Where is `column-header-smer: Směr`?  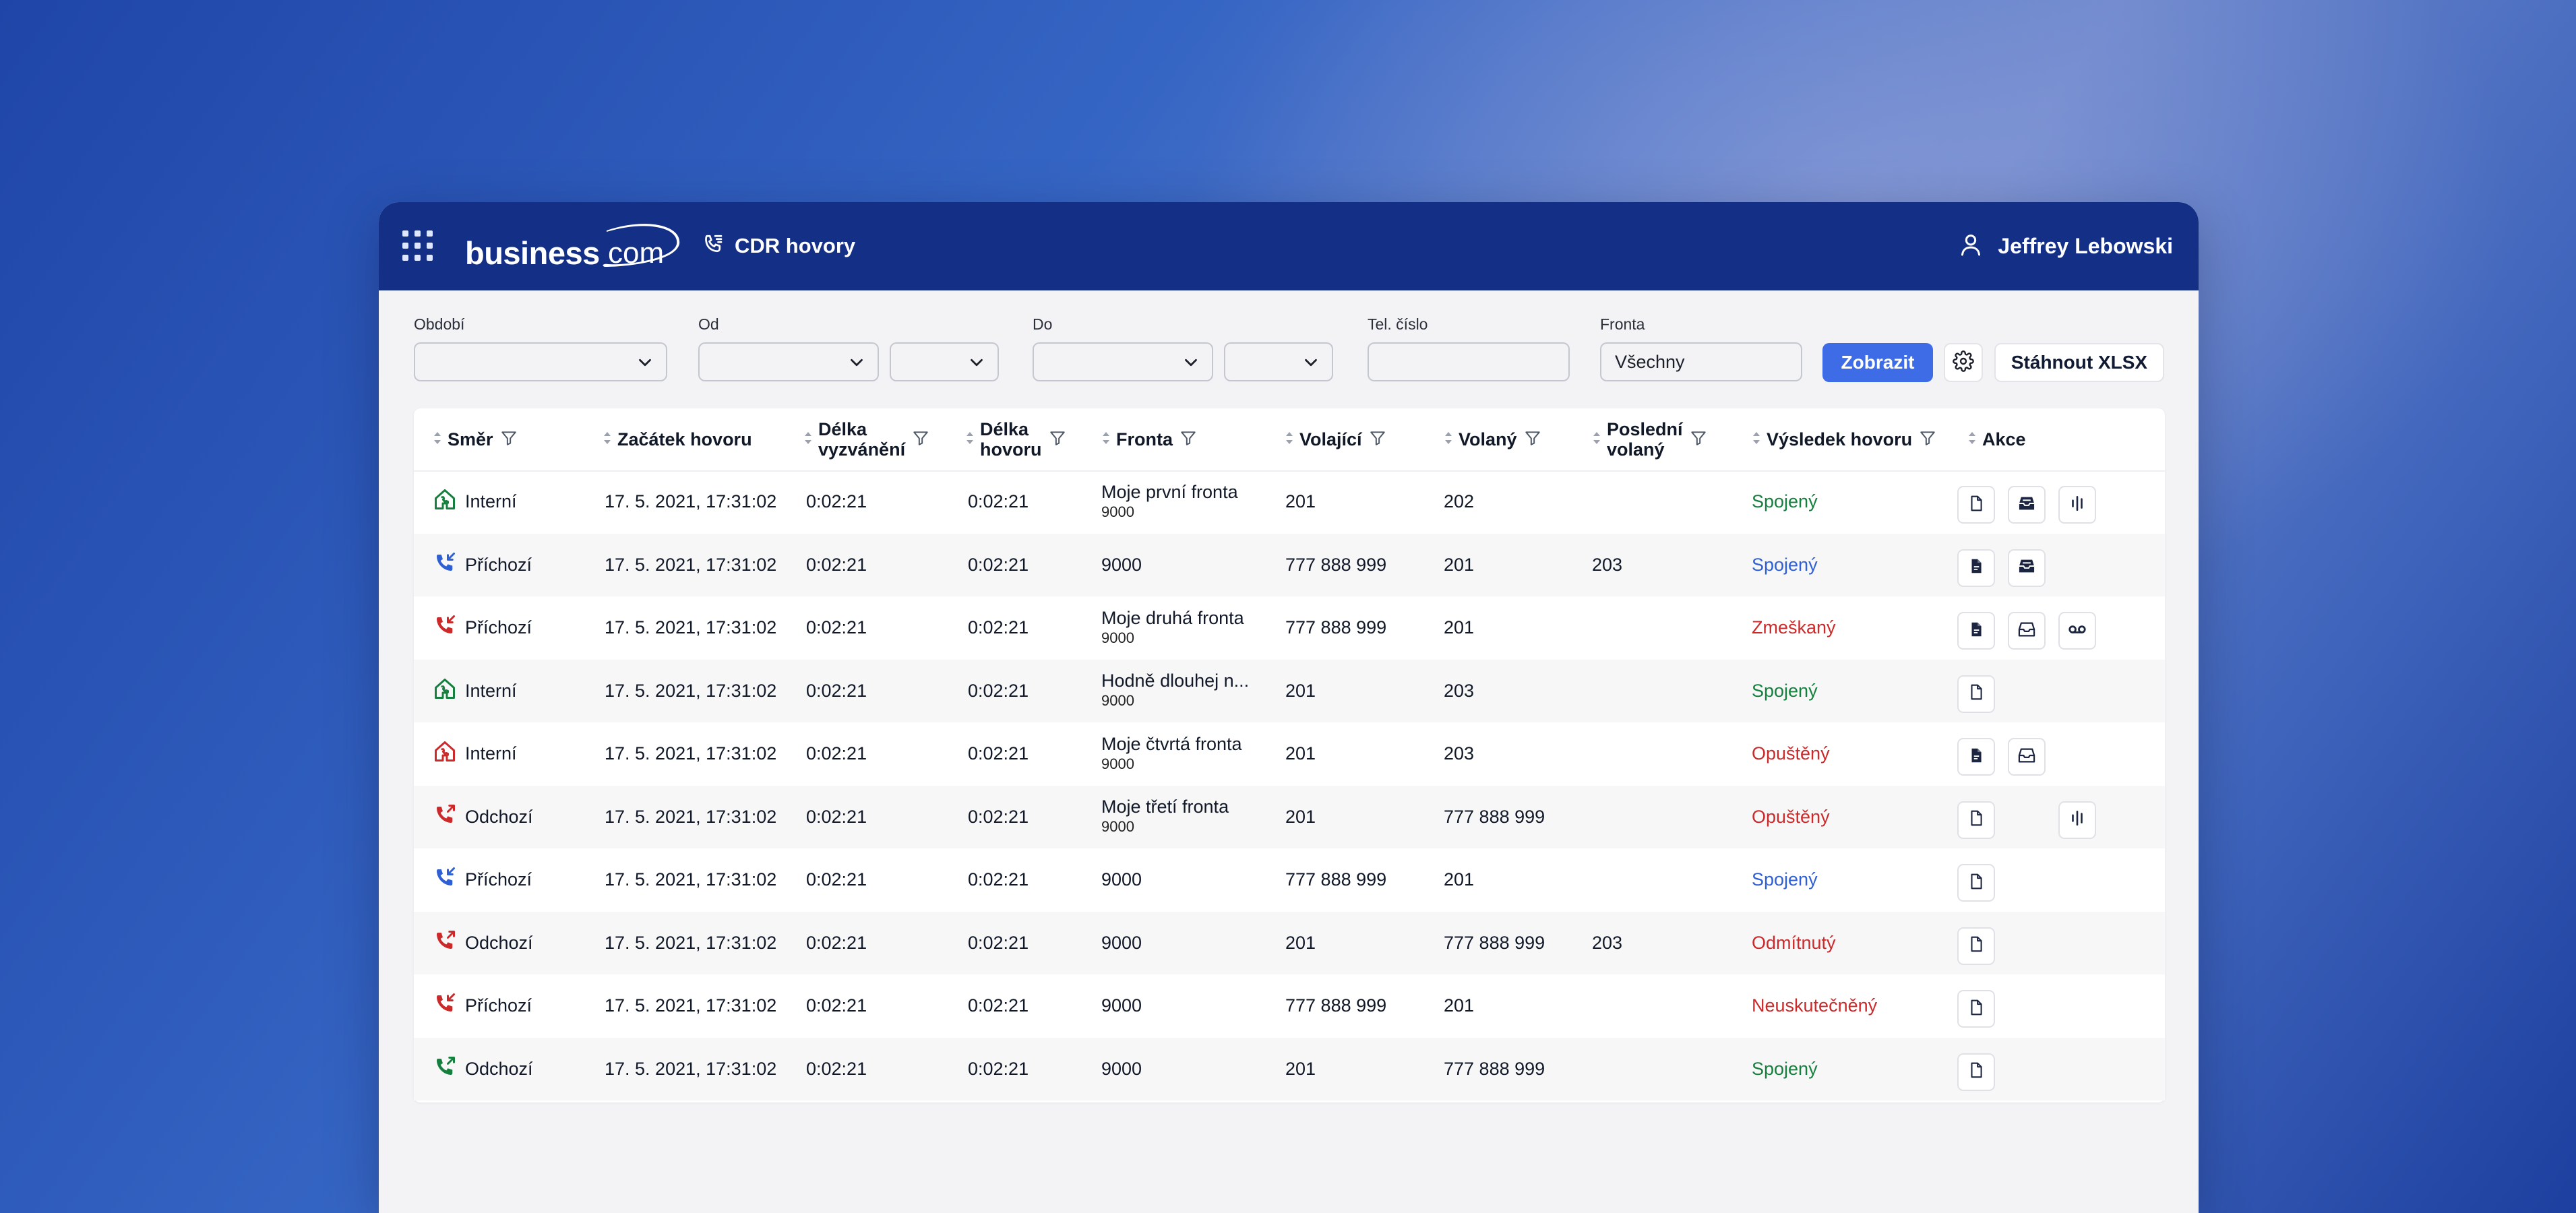 column-header-smer: Směr is located at coordinates (475, 439).